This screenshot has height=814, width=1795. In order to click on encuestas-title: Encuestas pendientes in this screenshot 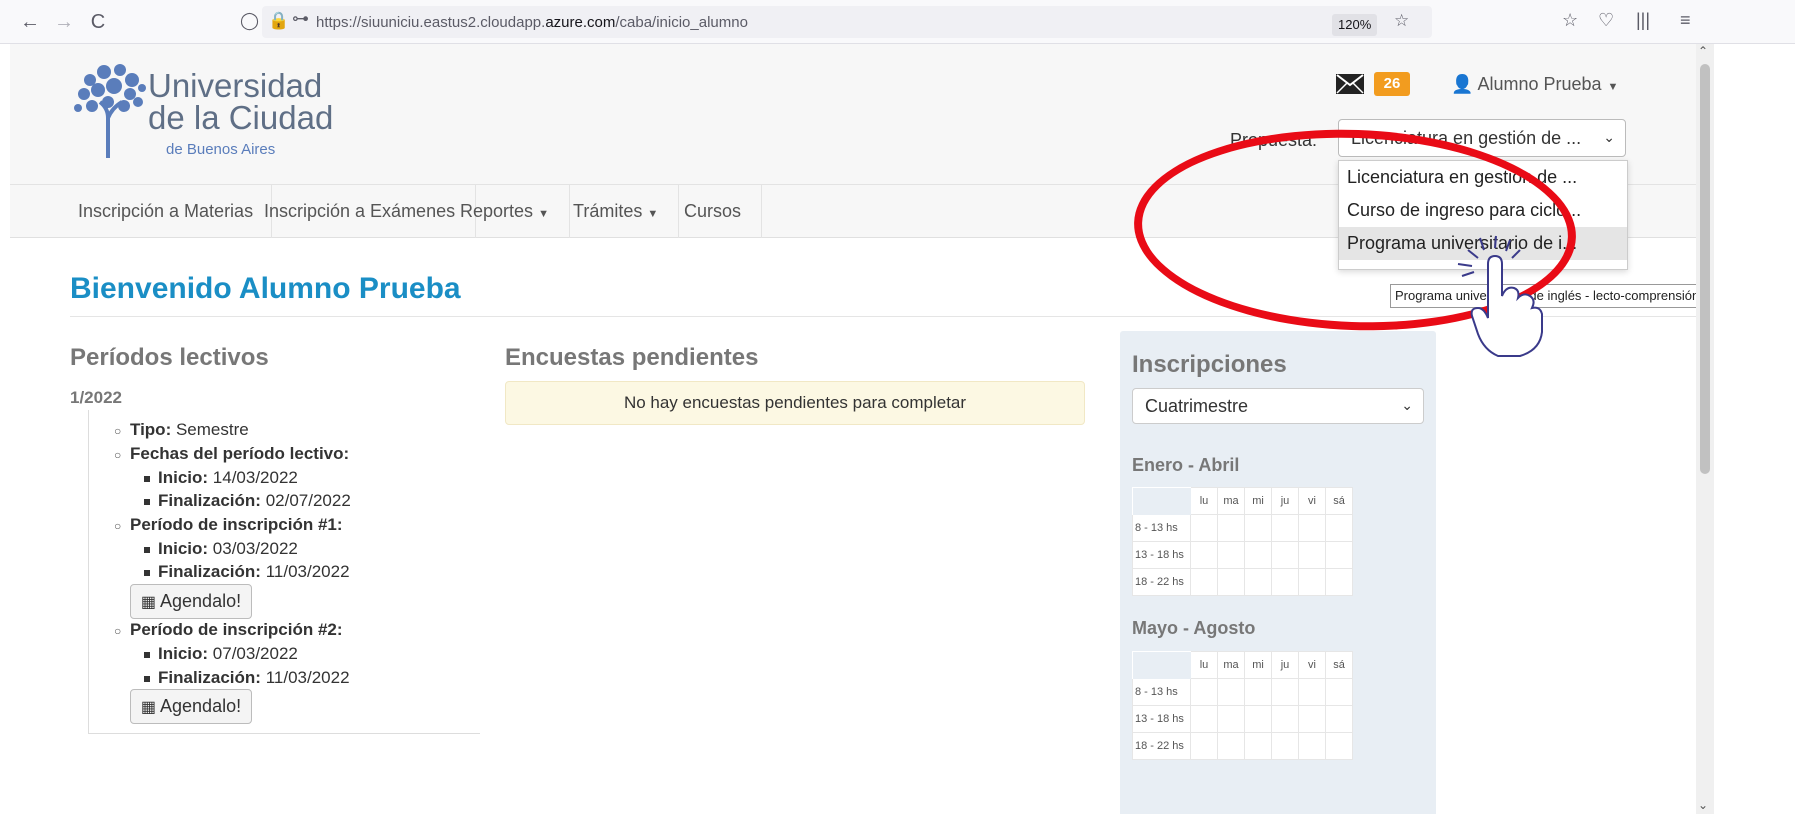, I will do `click(632, 357)`.